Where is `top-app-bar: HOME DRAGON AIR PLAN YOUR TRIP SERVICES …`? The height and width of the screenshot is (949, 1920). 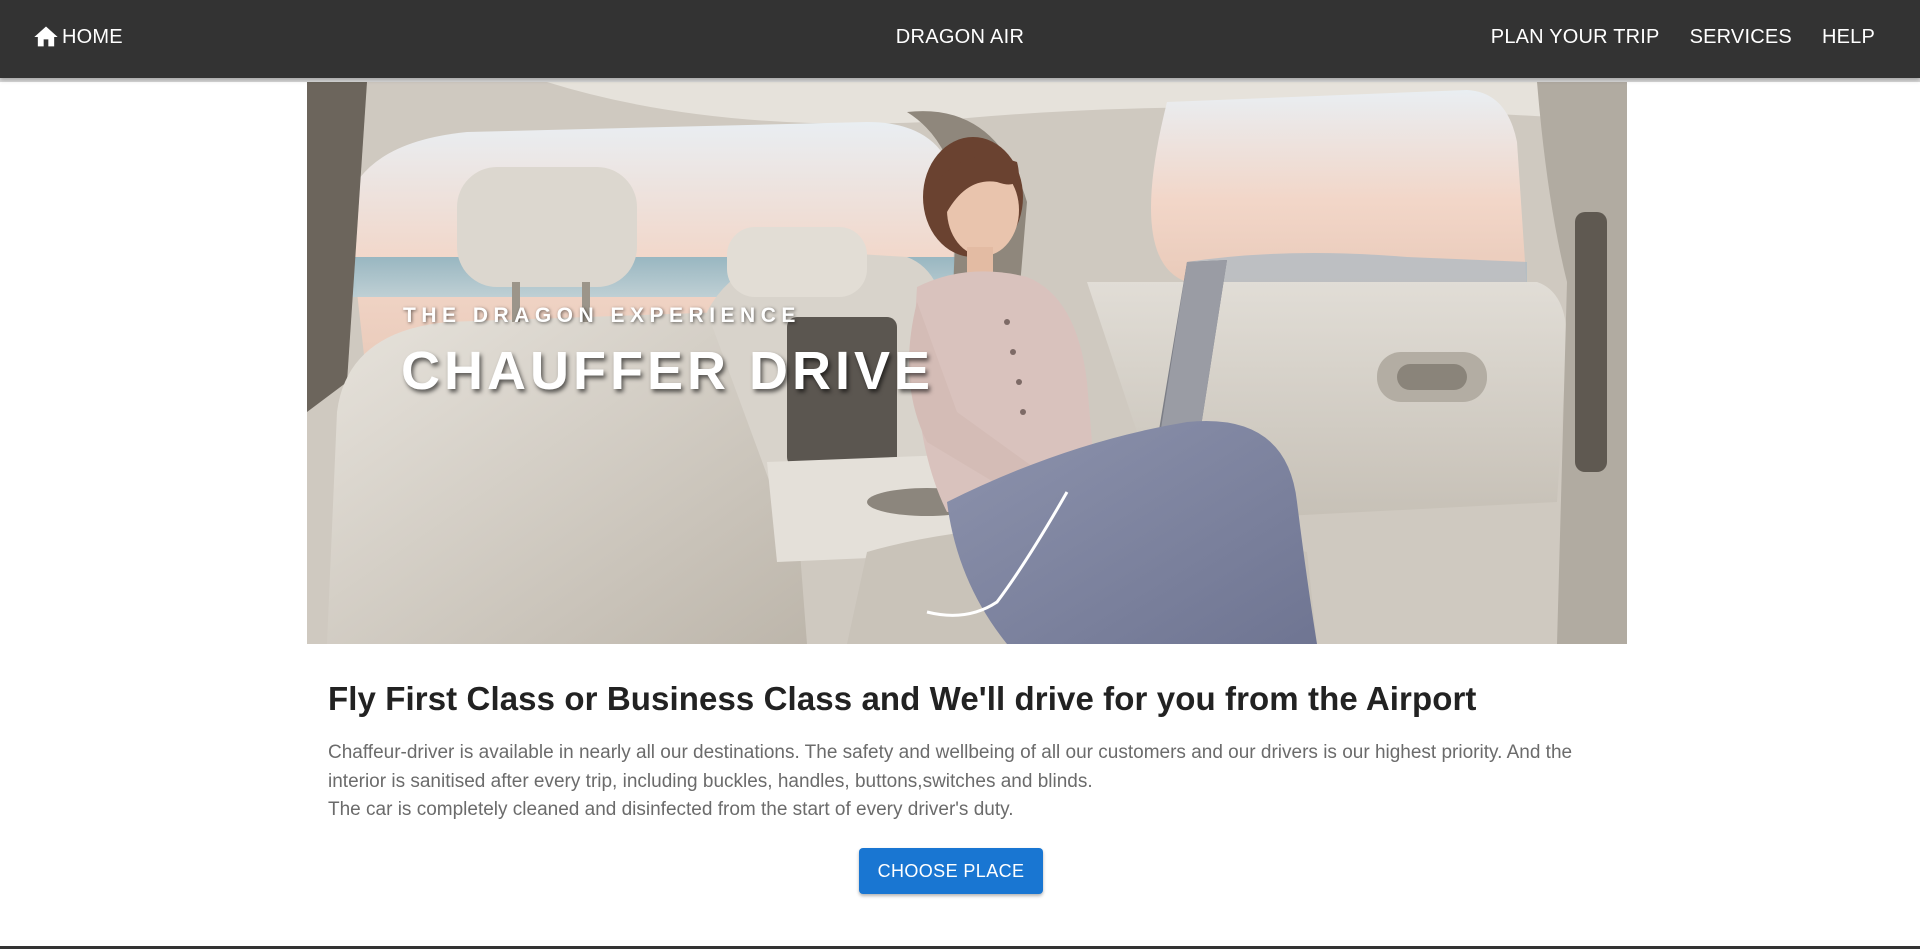 top-app-bar: HOME DRAGON AIR PLAN YOUR TRIP SERVICES … is located at coordinates (960, 39).